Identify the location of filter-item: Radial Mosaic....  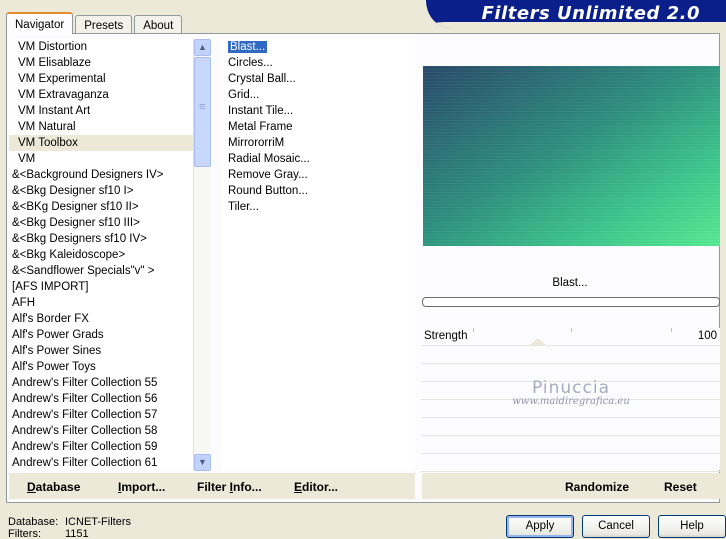
(320, 159).